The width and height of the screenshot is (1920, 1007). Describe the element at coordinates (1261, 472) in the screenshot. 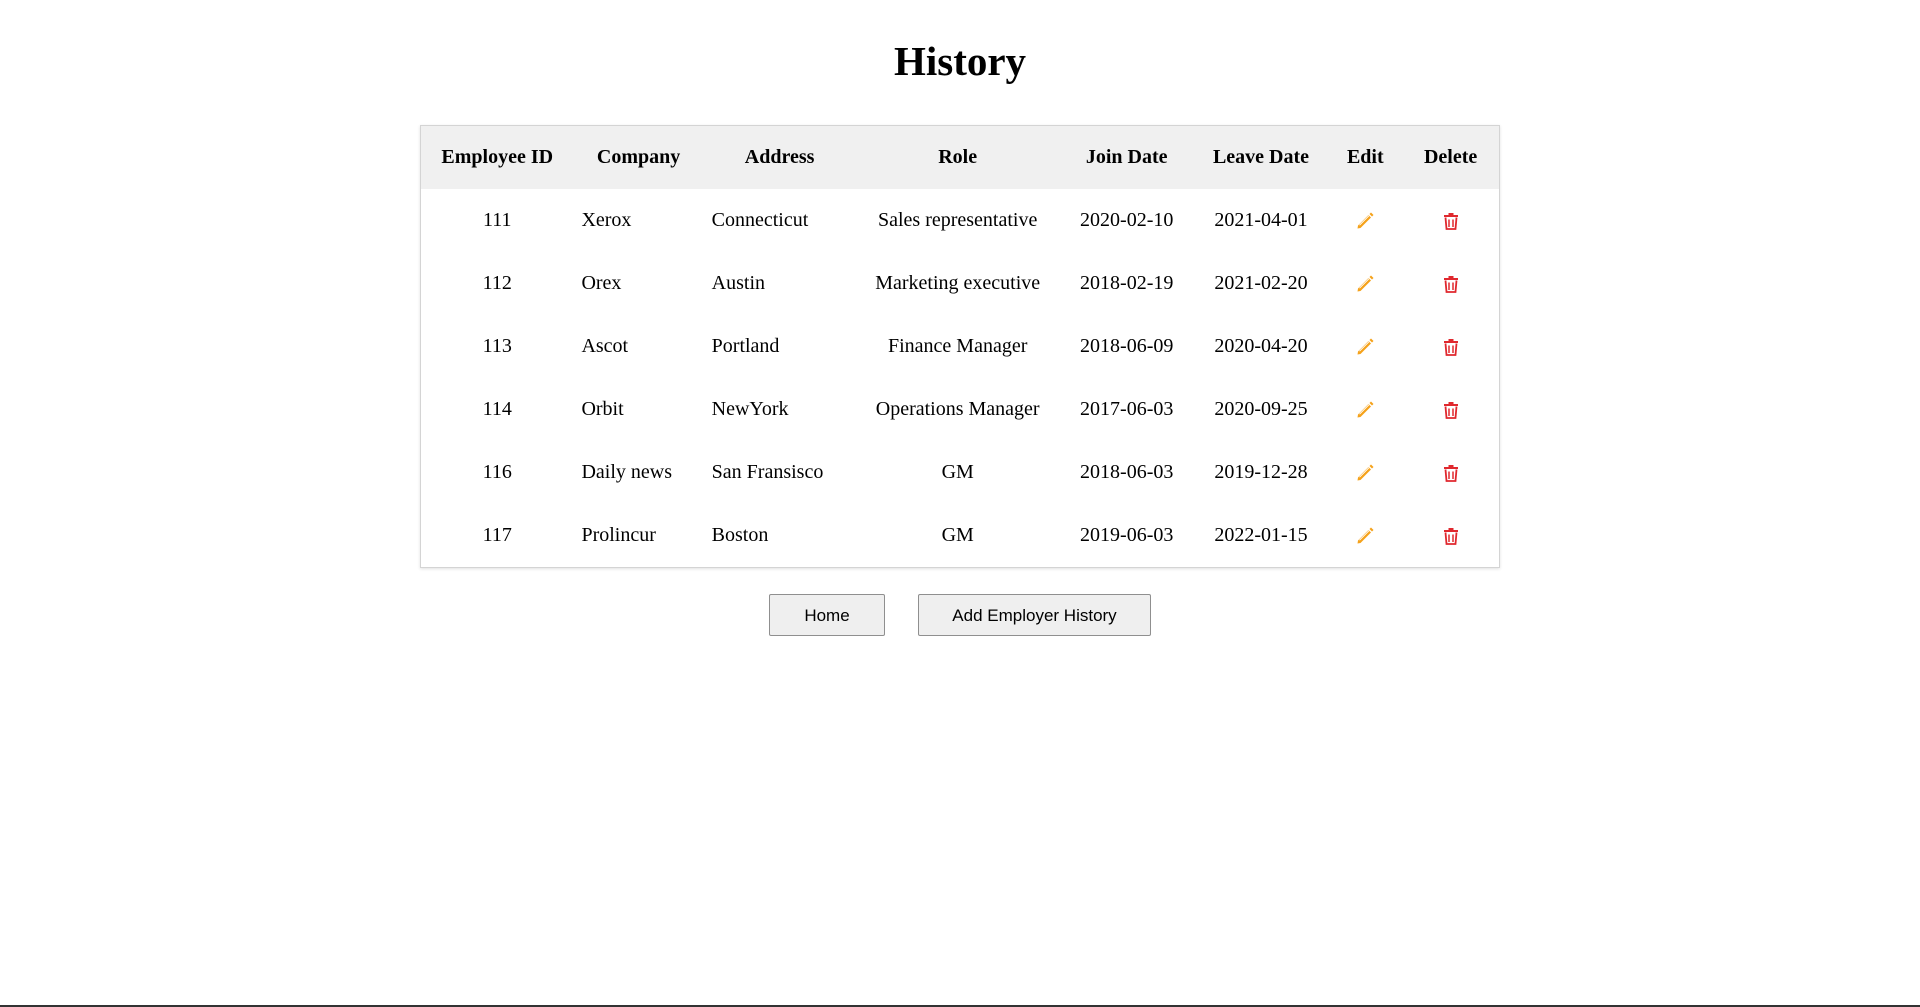

I see `cell-leave-date: 2019-12-28` at that location.